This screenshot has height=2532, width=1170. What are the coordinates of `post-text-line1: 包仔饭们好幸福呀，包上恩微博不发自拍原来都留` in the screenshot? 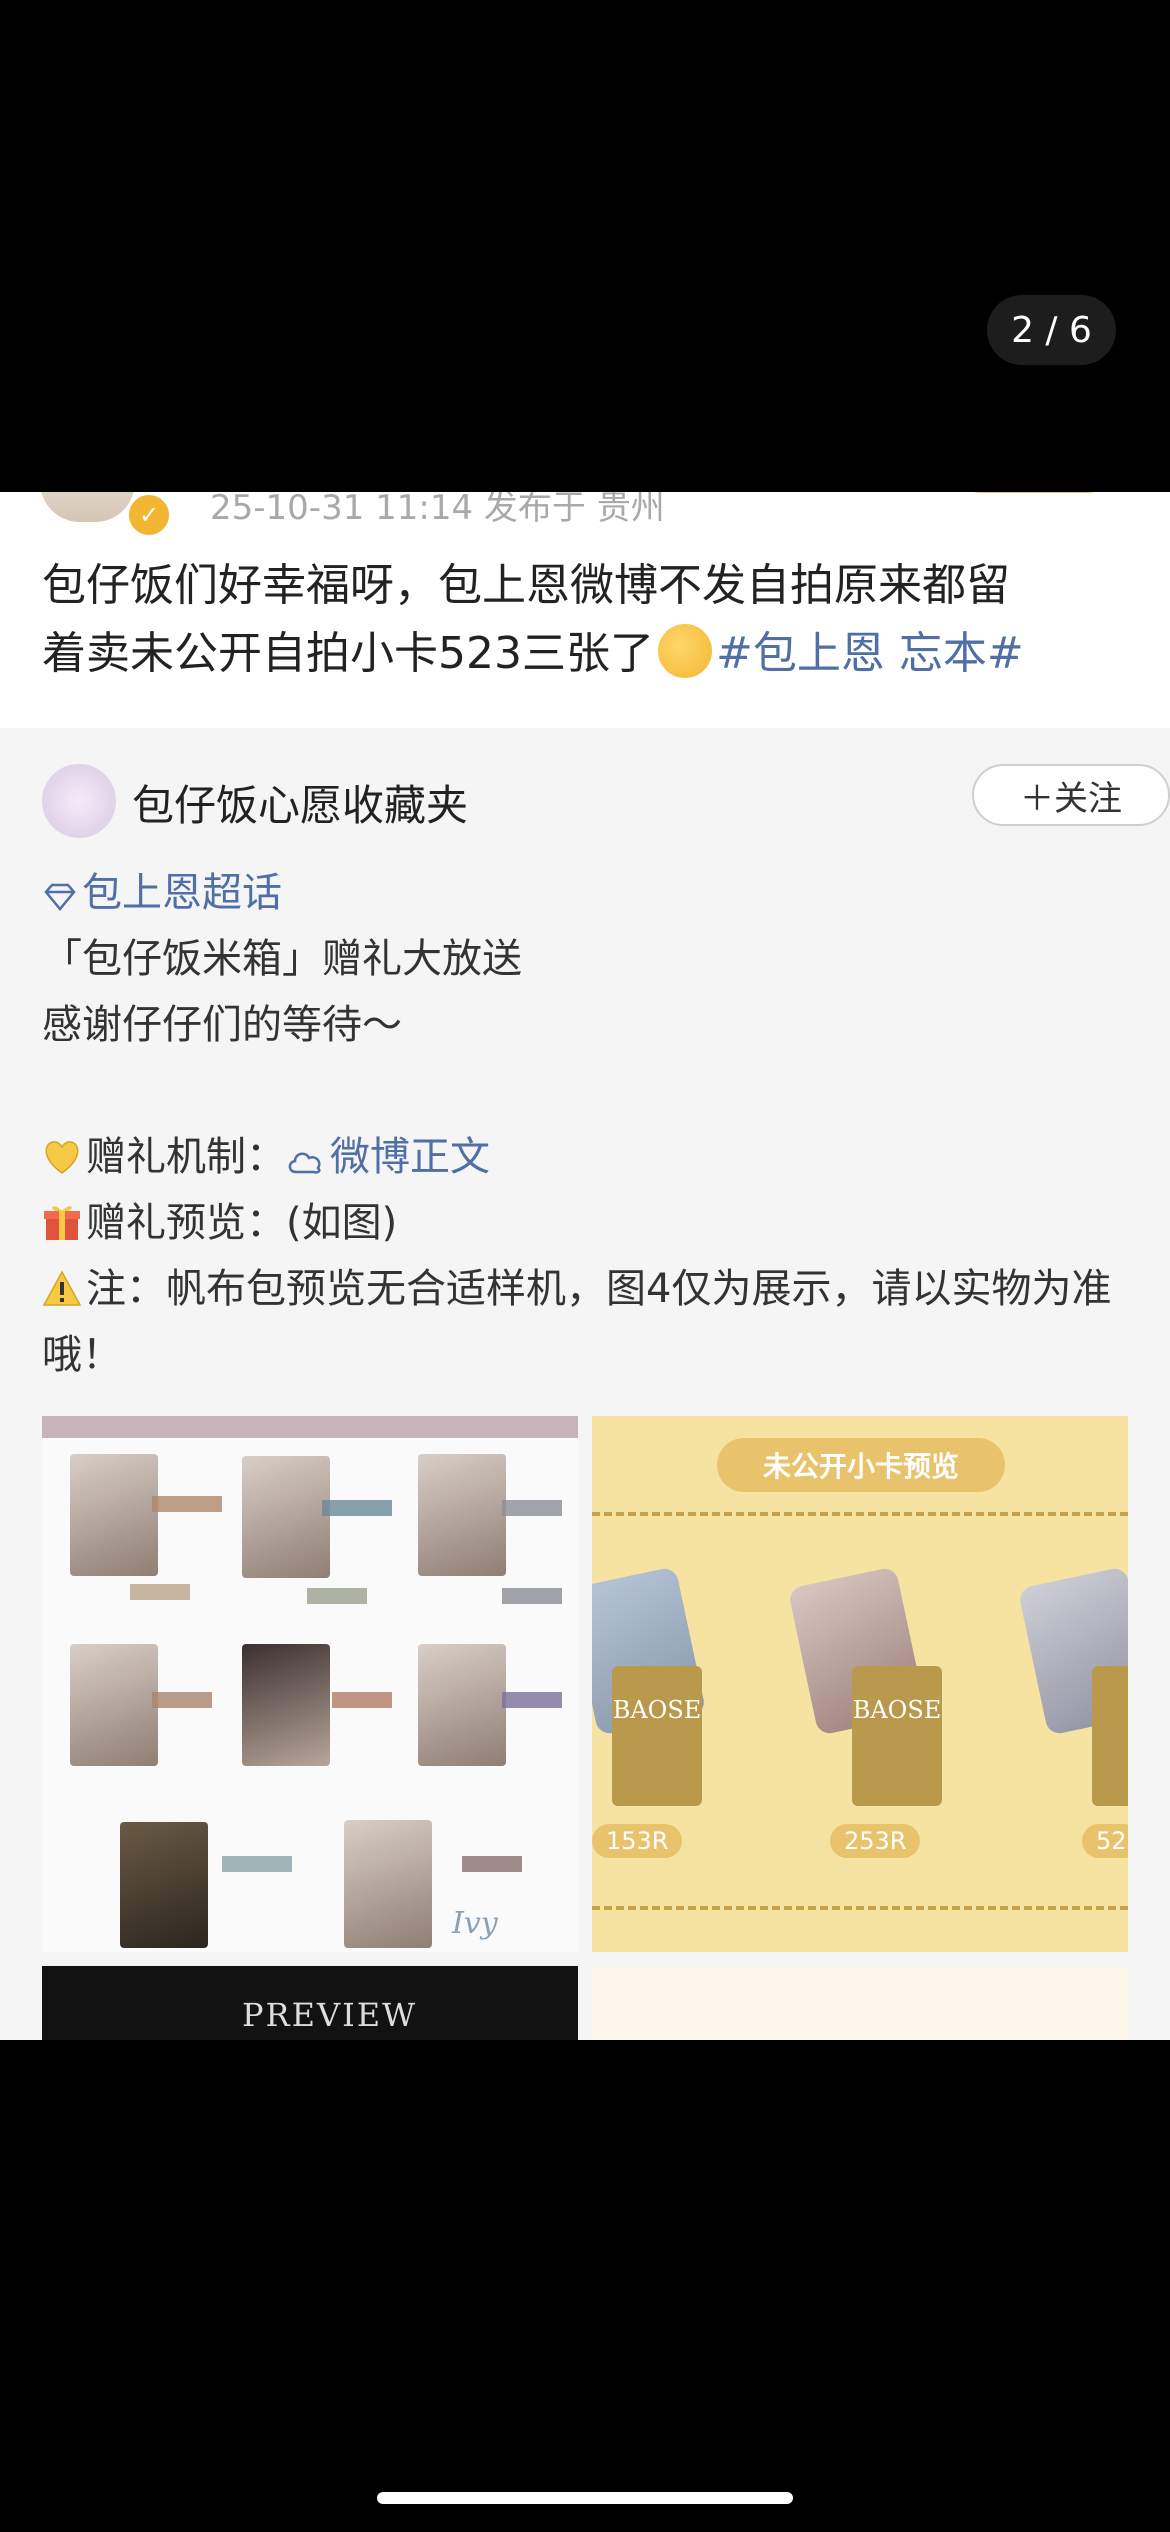 It's located at (526, 585).